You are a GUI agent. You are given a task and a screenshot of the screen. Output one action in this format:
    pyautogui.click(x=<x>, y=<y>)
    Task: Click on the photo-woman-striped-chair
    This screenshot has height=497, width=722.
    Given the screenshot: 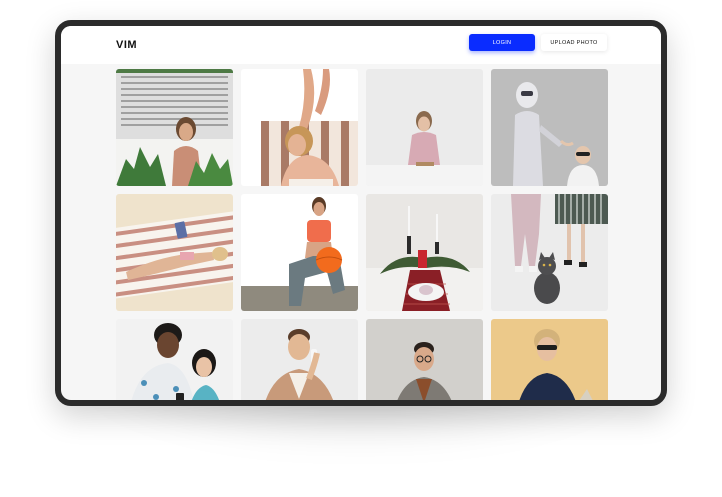 What is the action you would take?
    pyautogui.click(x=299, y=127)
    